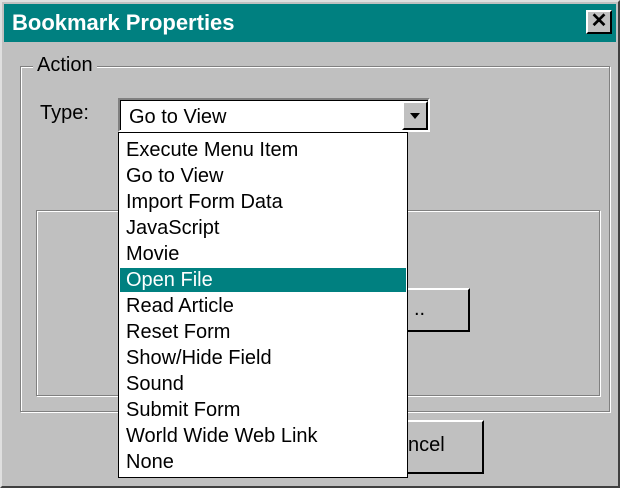 The image size is (620, 488). What do you see at coordinates (64, 113) in the screenshot?
I see `type-label: Type:` at bounding box center [64, 113].